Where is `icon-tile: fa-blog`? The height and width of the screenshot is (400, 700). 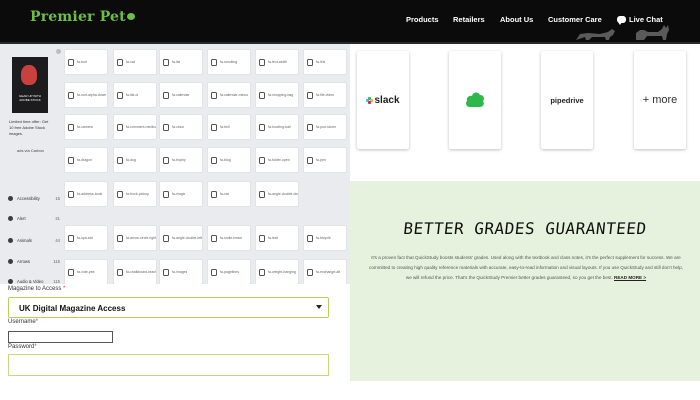
icon-tile: fa-blog is located at coordinates (229, 160).